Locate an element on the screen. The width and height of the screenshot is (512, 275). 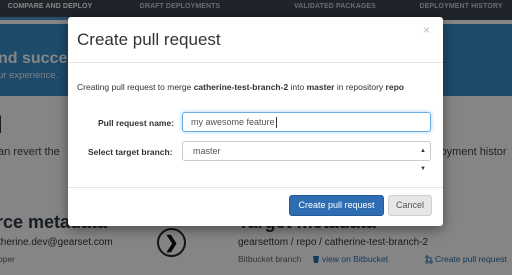
description-middle: into is located at coordinates (297, 87).